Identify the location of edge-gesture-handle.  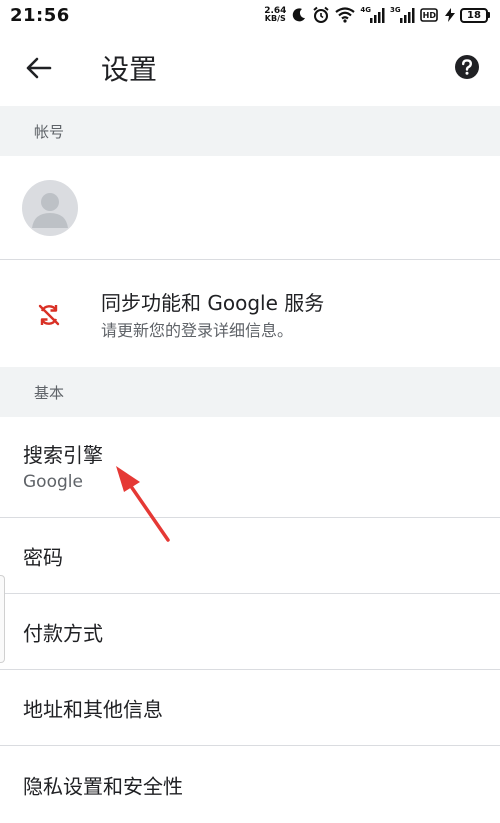
(2, 619).